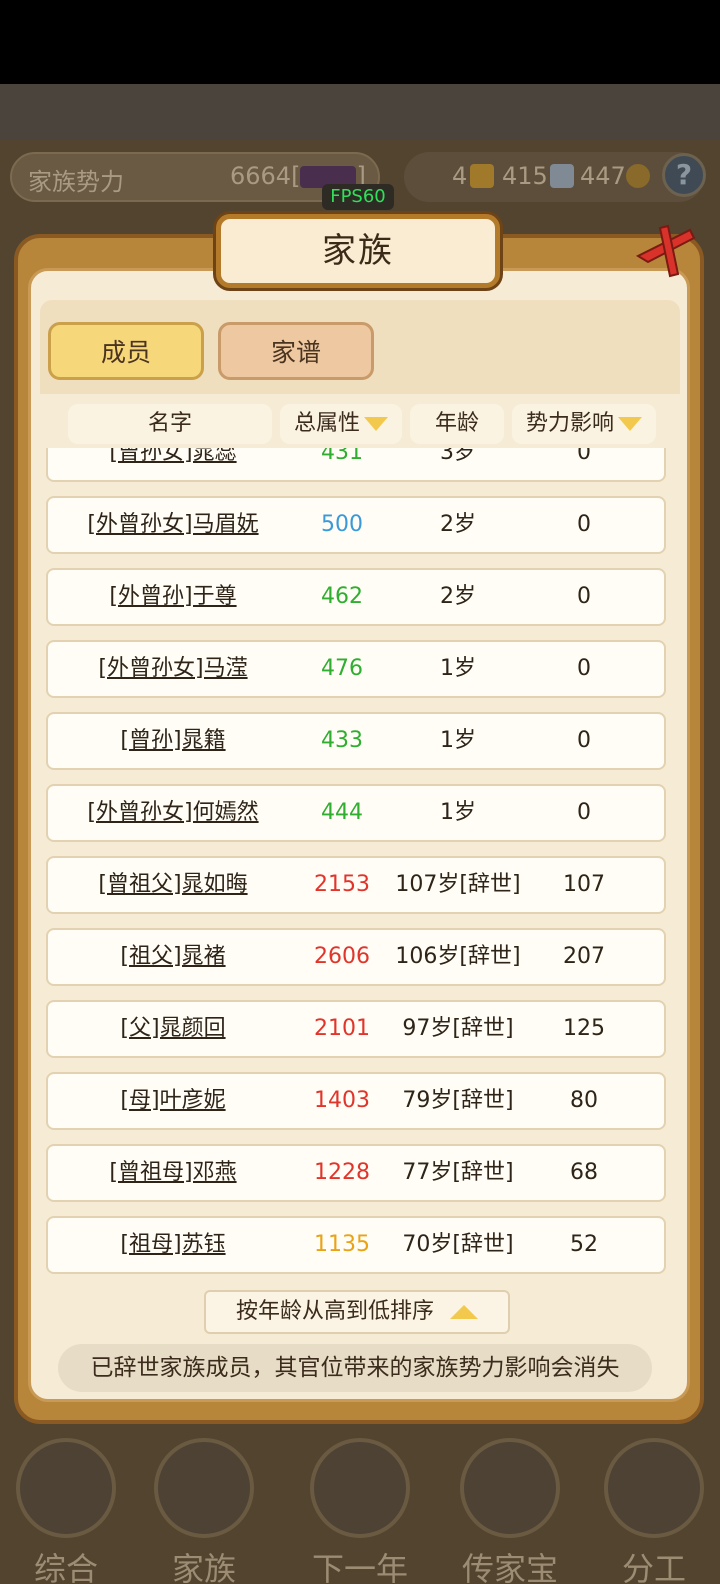 This screenshot has height=1584, width=720. What do you see at coordinates (342, 812) in the screenshot?
I see `member-attr: 444` at bounding box center [342, 812].